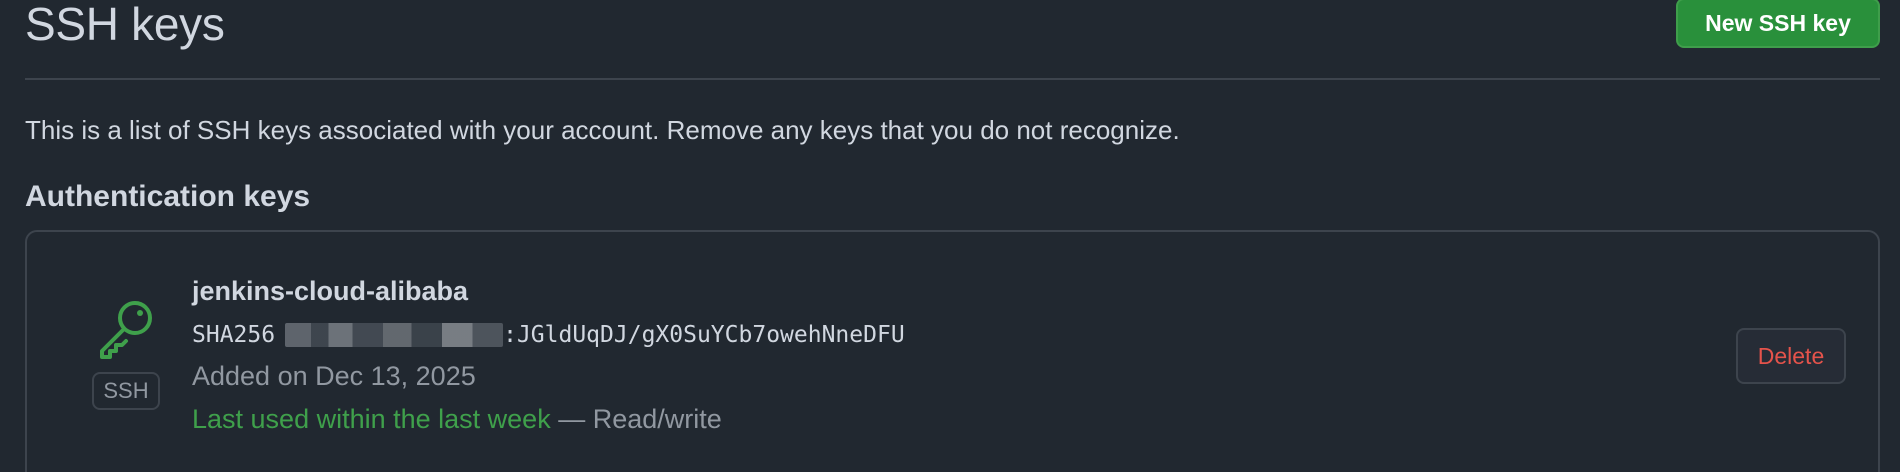  Describe the element at coordinates (126, 391) in the screenshot. I see `ssh-badge: SSH` at that location.